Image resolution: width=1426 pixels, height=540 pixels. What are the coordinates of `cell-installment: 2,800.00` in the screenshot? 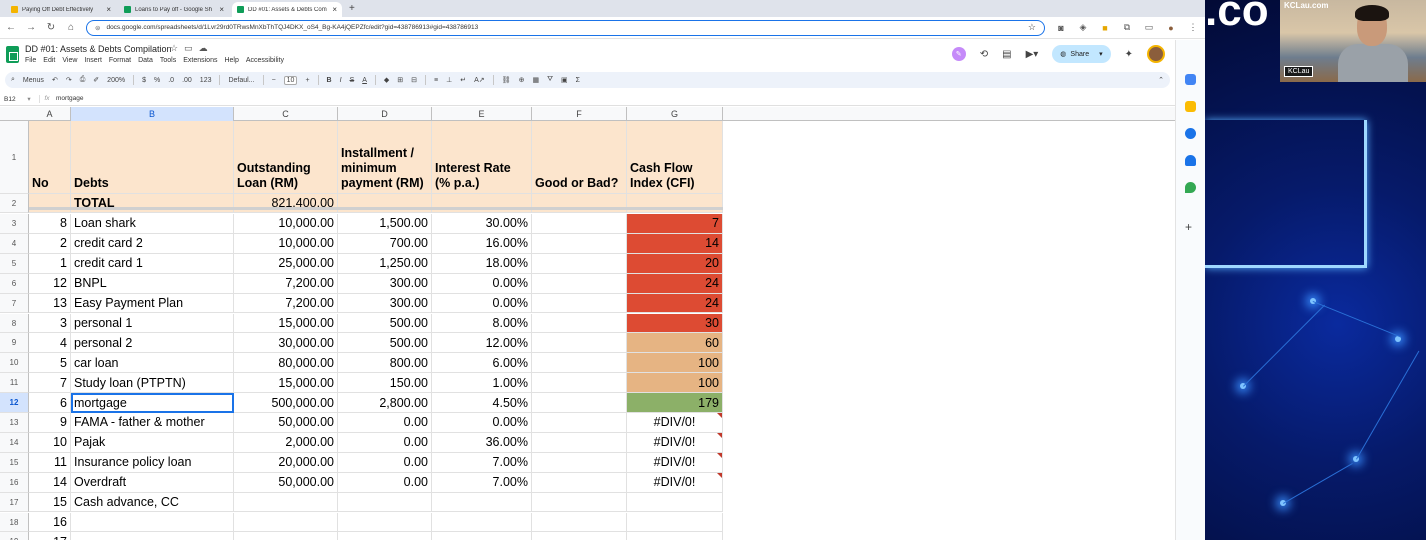 It's located at (385, 403).